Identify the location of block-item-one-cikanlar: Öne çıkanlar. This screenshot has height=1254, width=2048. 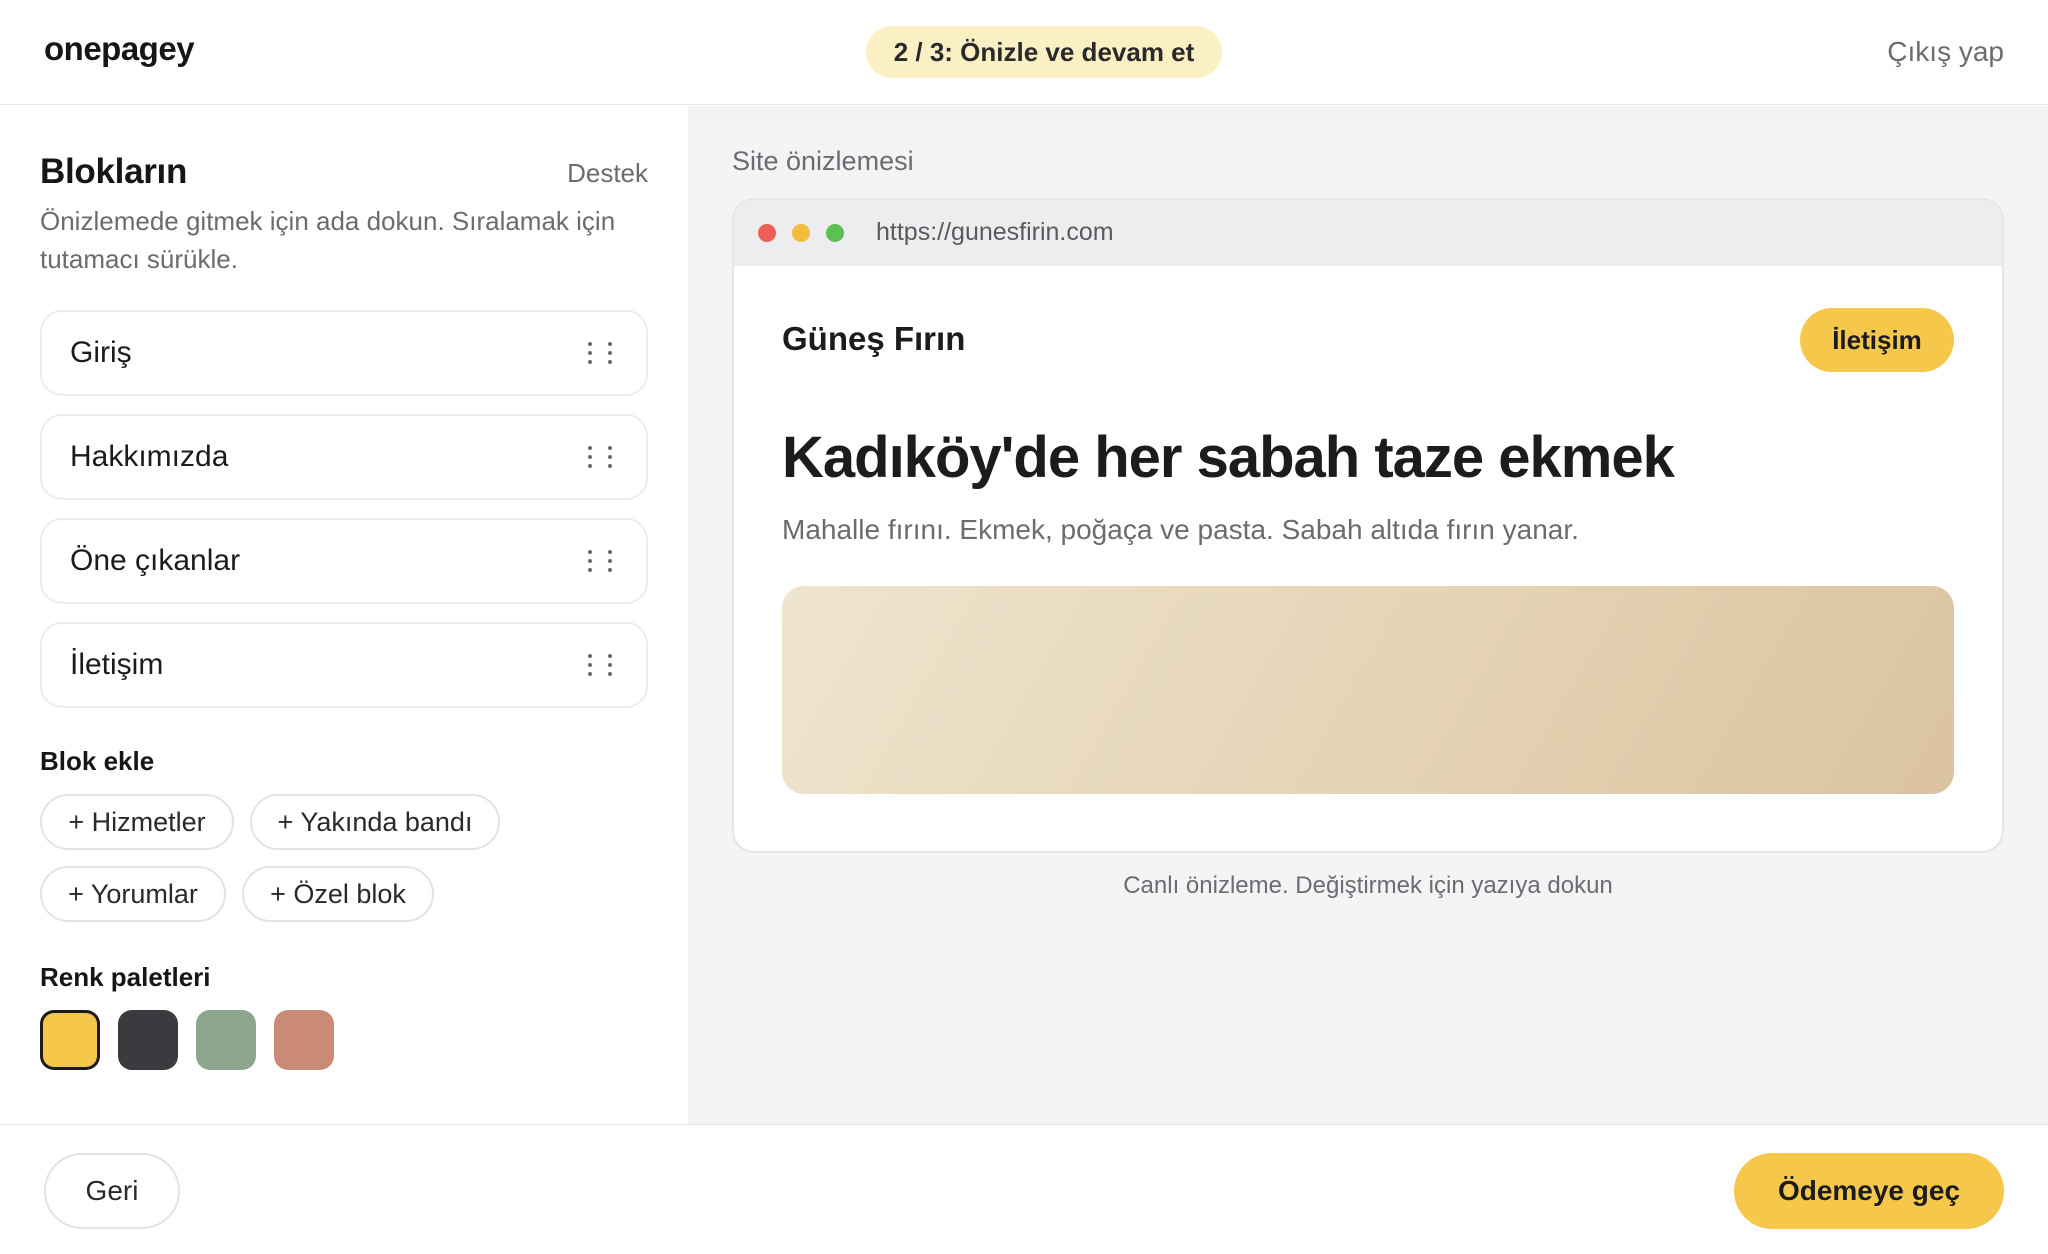
(344, 561).